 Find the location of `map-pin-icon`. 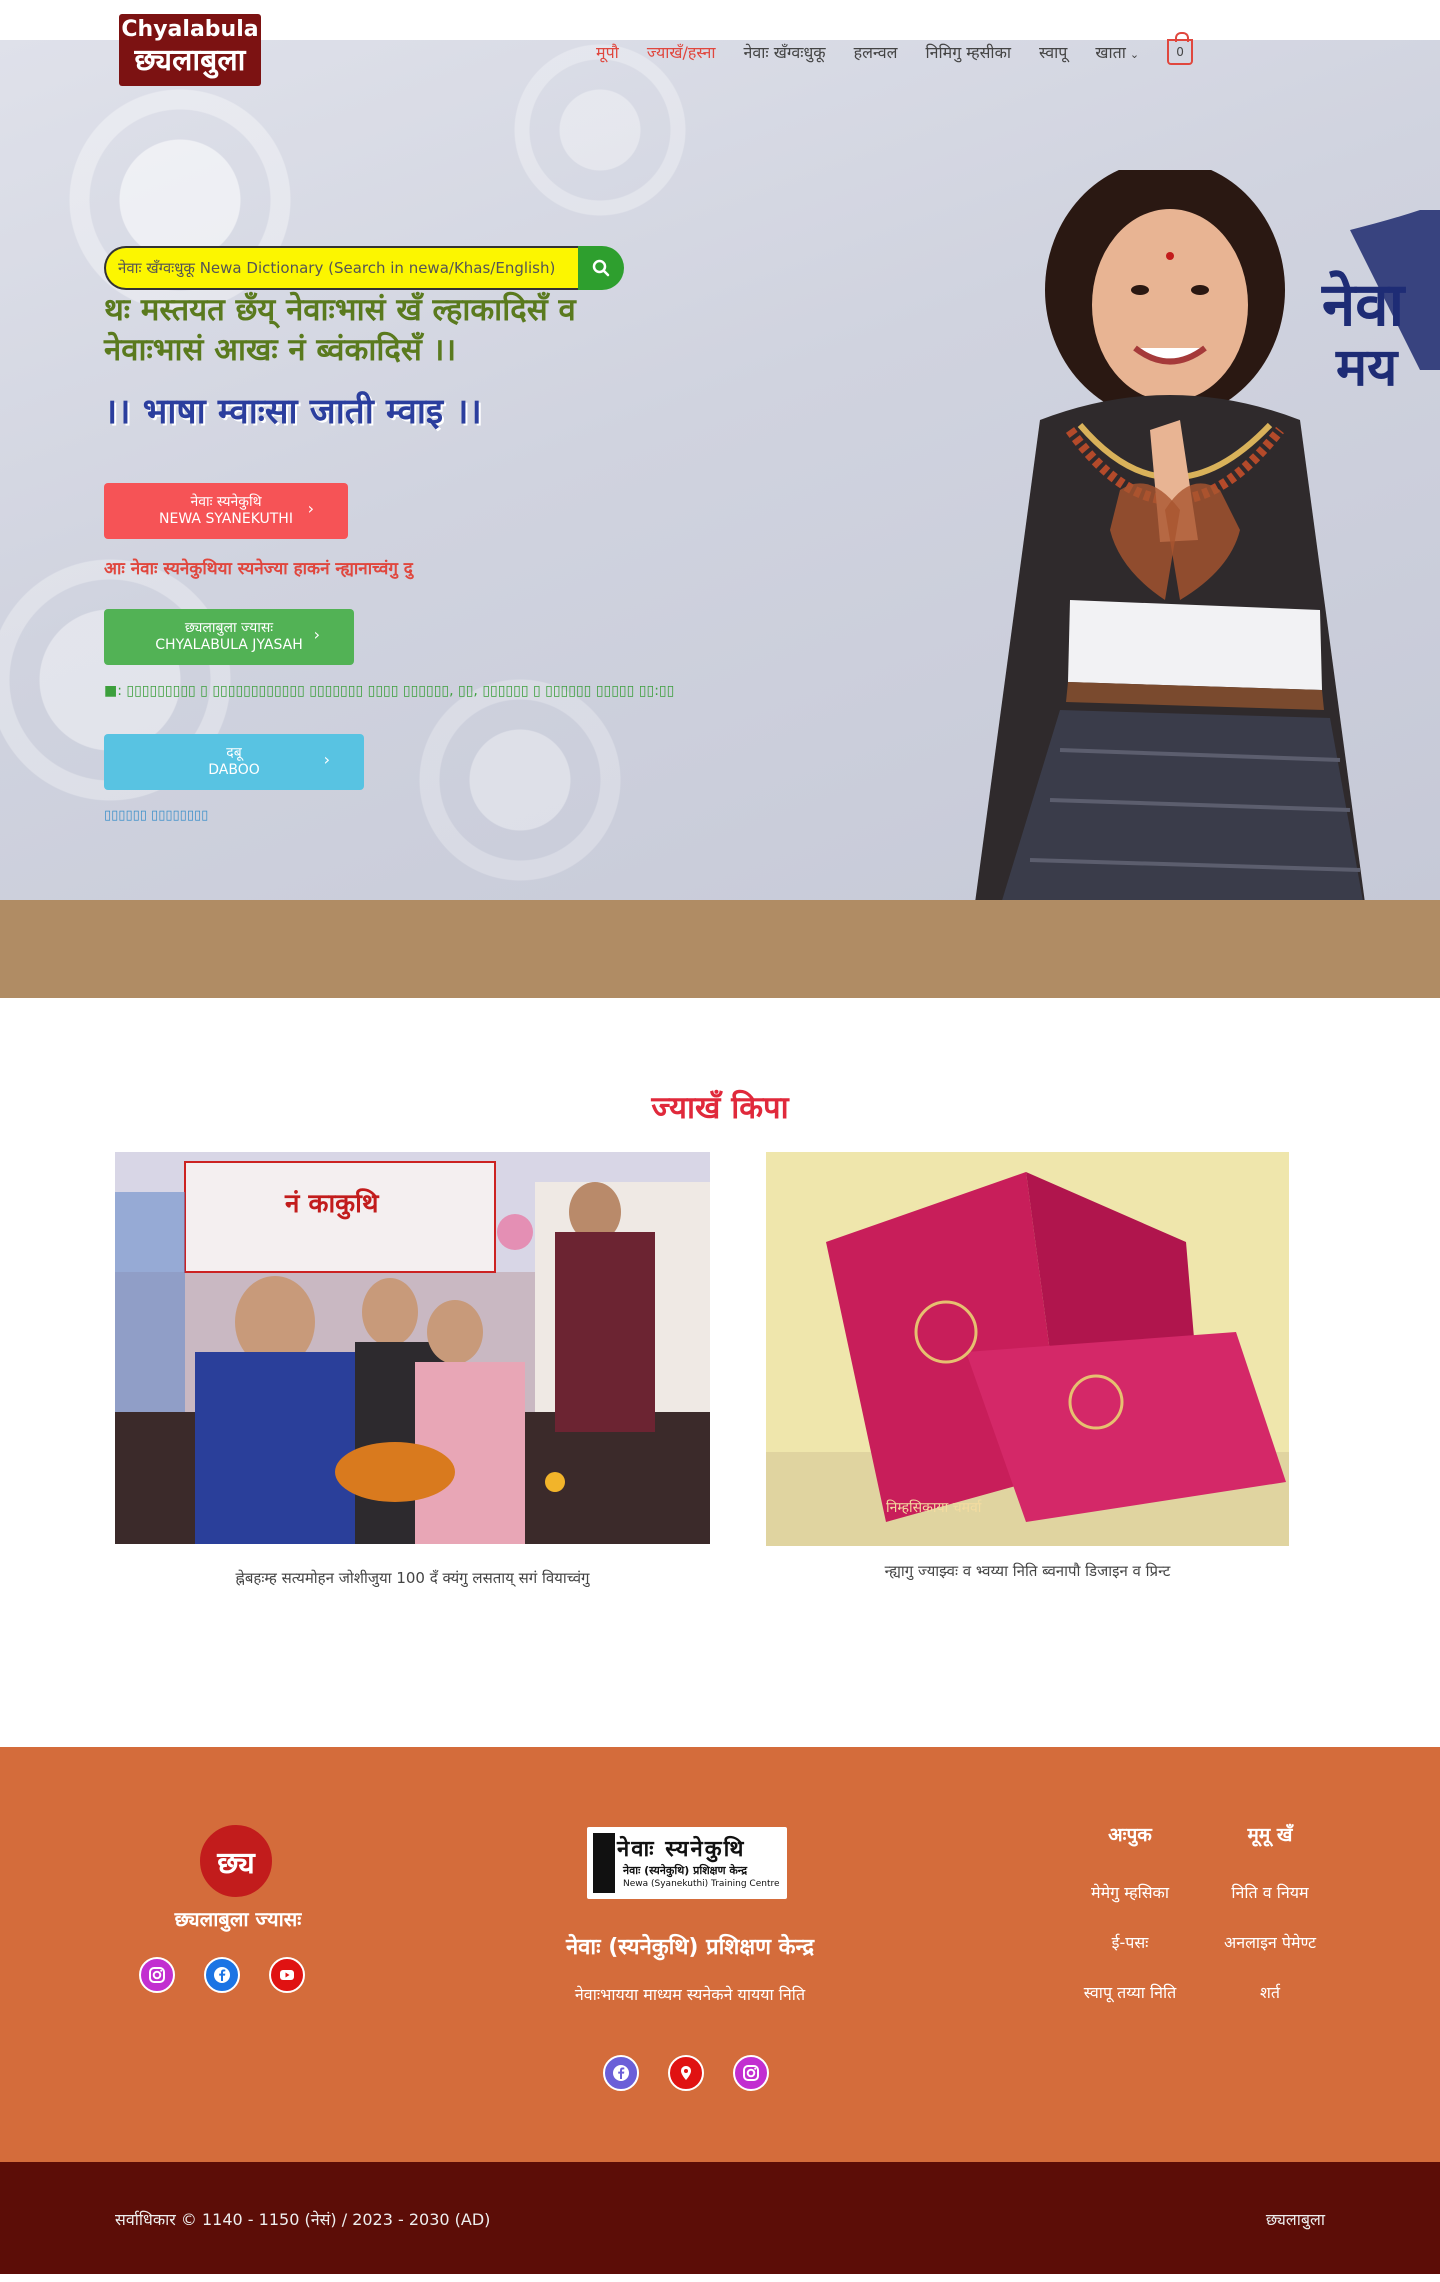

map-pin-icon is located at coordinates (686, 2073).